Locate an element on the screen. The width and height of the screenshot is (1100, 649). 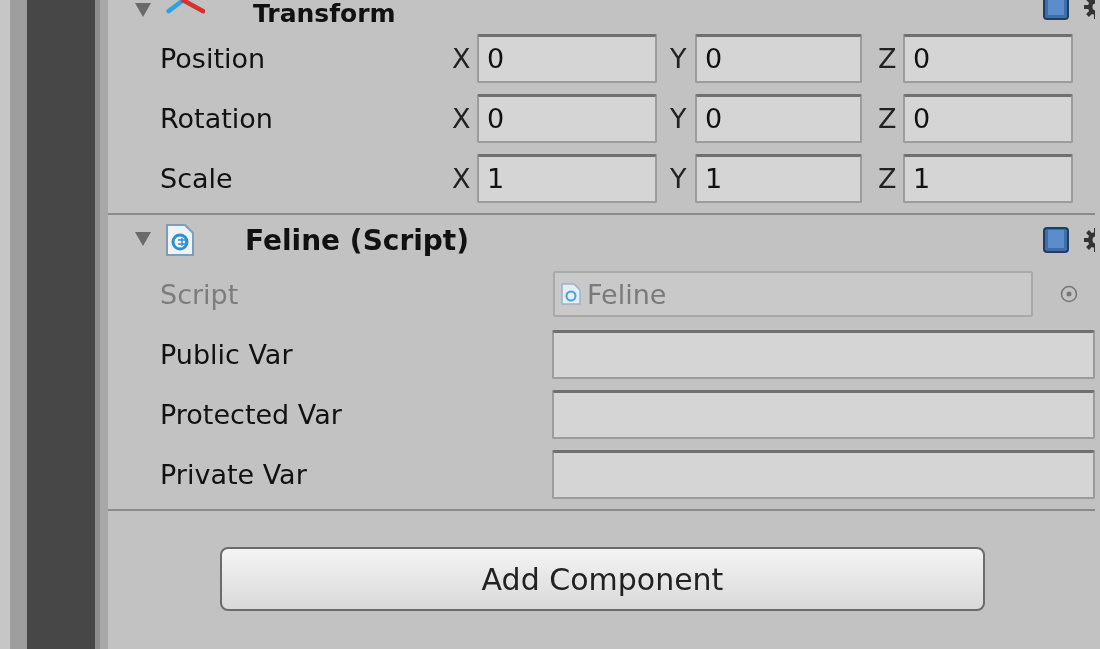
field-value: Feline is located at coordinates (627, 294).